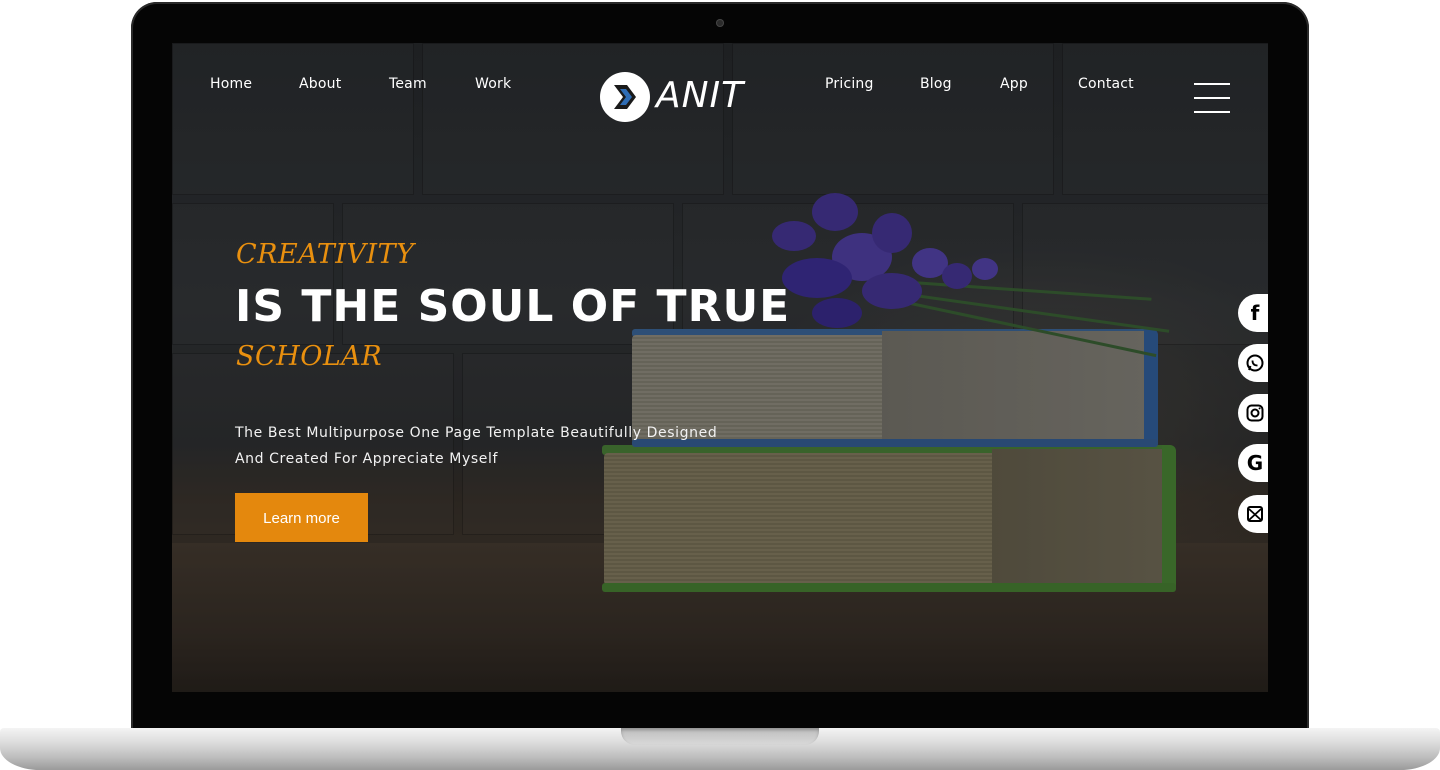 This screenshot has height=770, width=1440. What do you see at coordinates (301, 517) in the screenshot?
I see `learn-more-button: Learn more` at bounding box center [301, 517].